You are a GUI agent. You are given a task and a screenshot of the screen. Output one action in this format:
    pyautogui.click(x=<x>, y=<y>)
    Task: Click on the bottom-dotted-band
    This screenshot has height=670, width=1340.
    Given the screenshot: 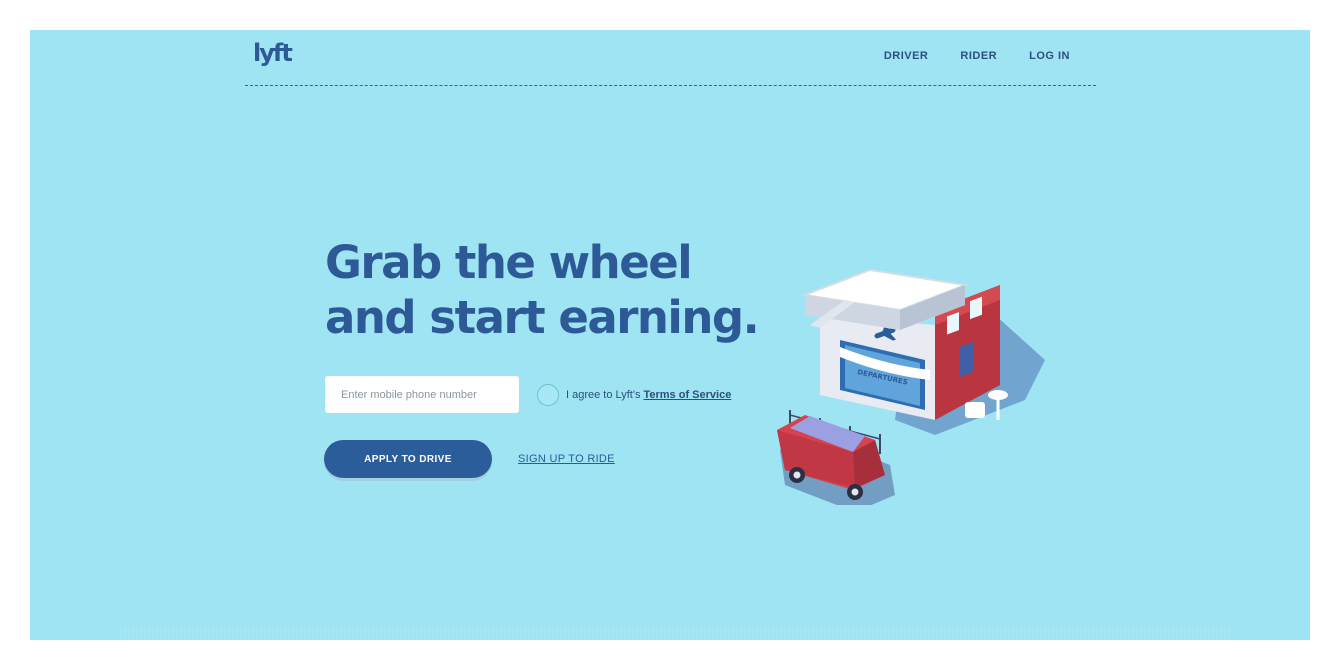 What is the action you would take?
    pyautogui.click(x=675, y=634)
    